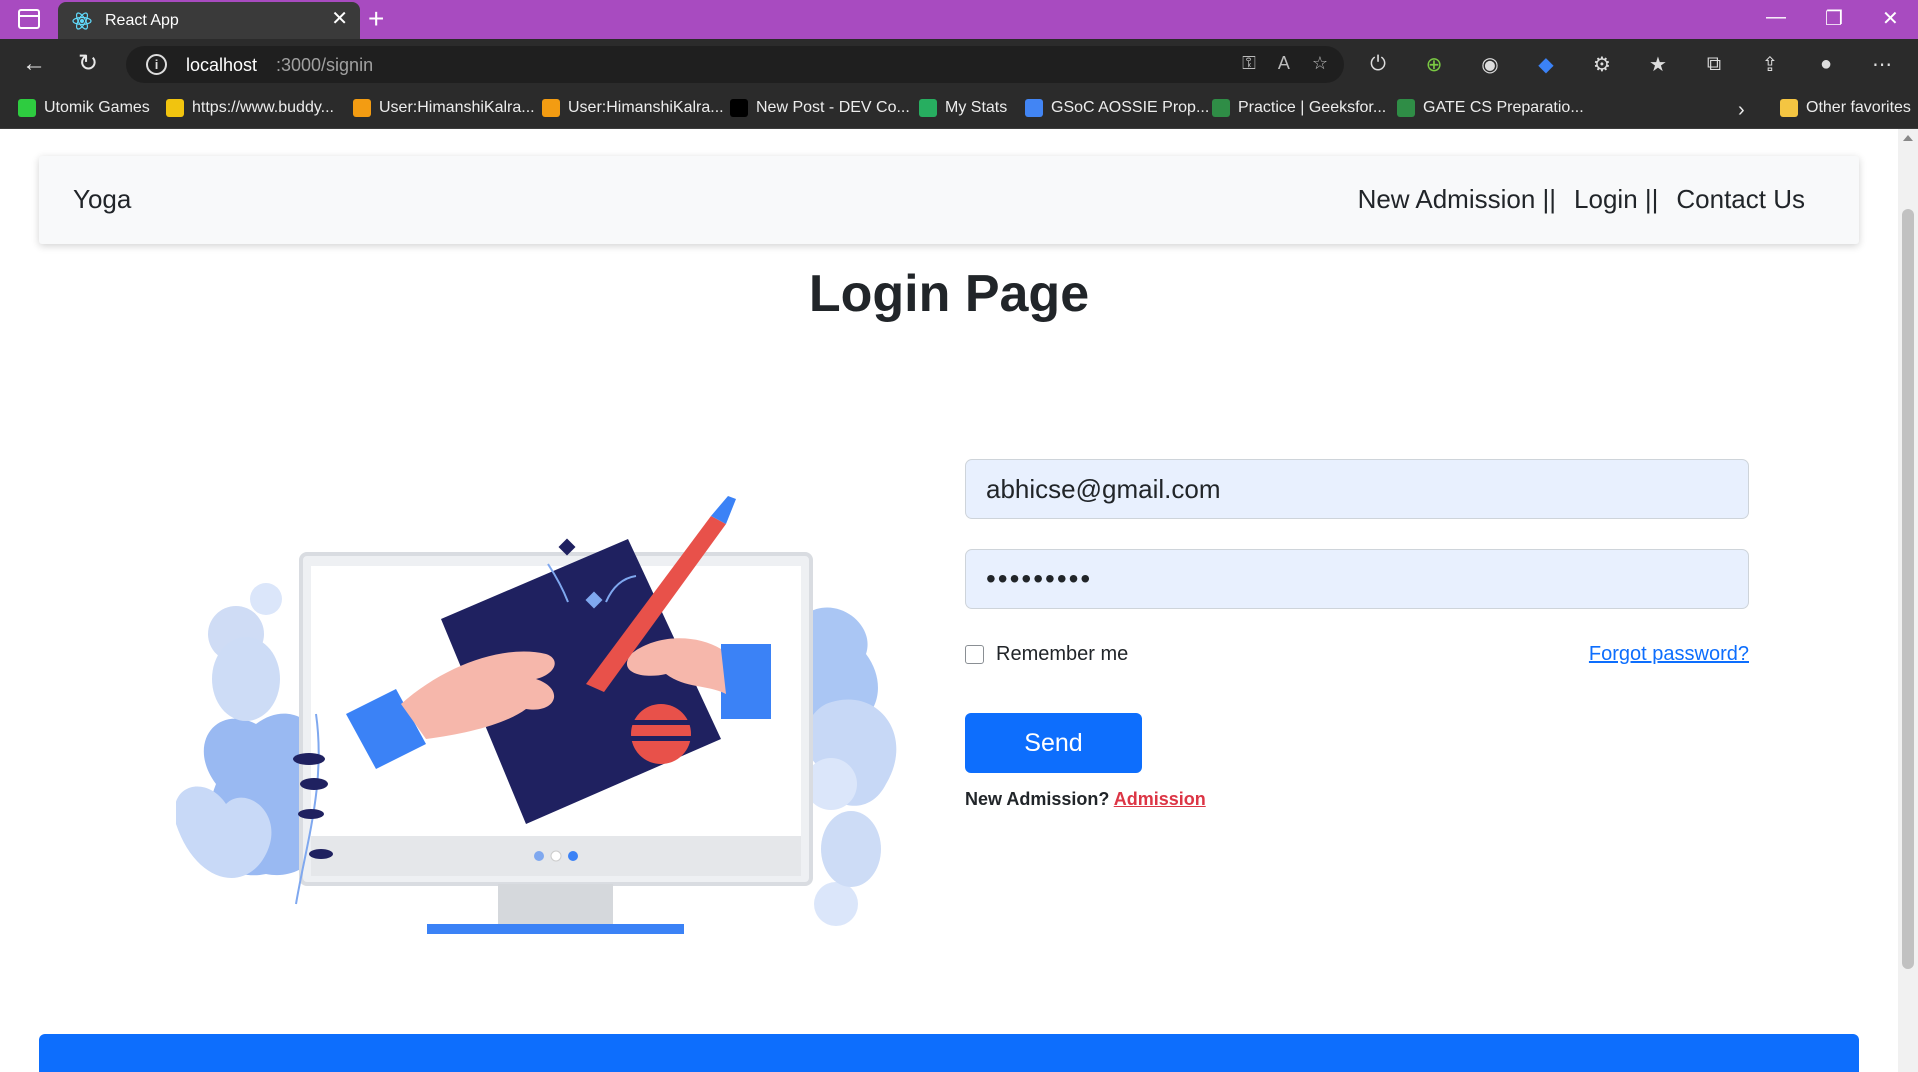 Image resolution: width=1918 pixels, height=1072 pixels. What do you see at coordinates (1378, 64) in the screenshot?
I see `power-extension-icon: ⏻` at bounding box center [1378, 64].